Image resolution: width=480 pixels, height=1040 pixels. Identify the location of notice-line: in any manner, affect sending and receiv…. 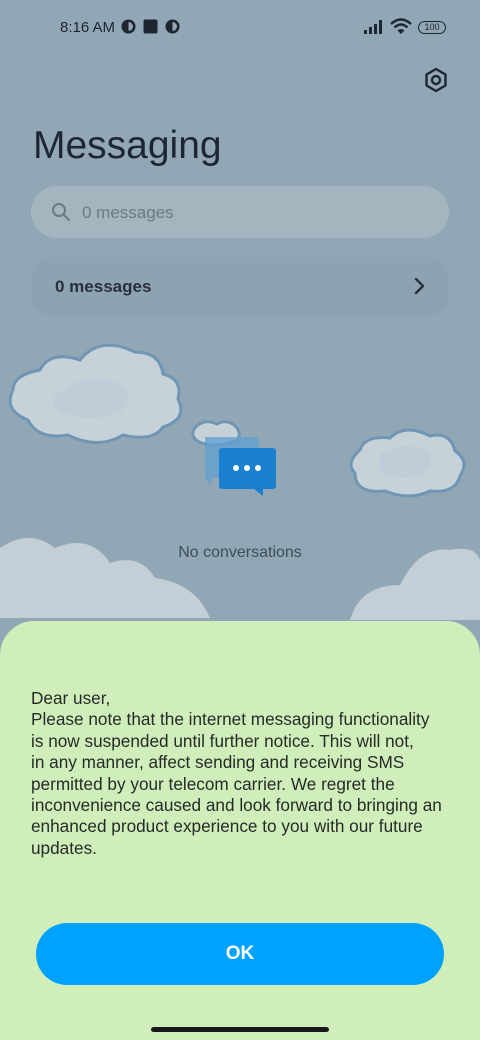
(218, 762).